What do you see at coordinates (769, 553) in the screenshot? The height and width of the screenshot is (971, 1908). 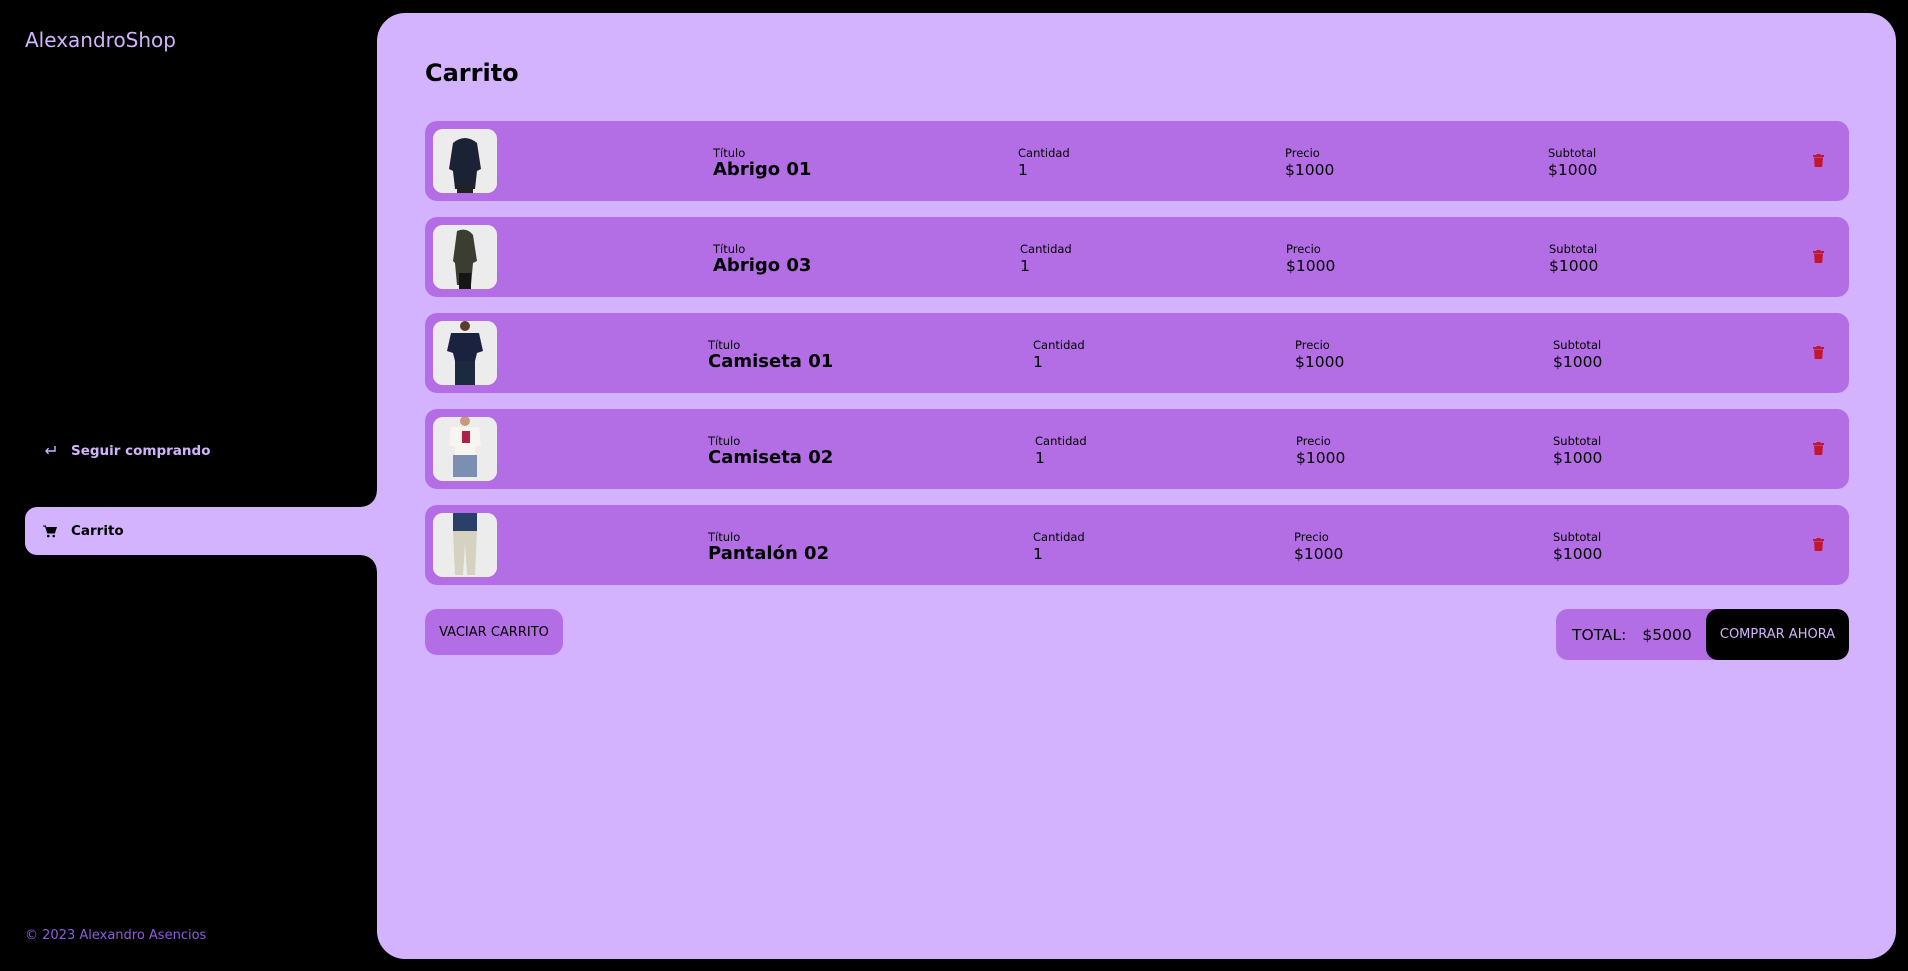 I see `item-title: Pantalón 02` at bounding box center [769, 553].